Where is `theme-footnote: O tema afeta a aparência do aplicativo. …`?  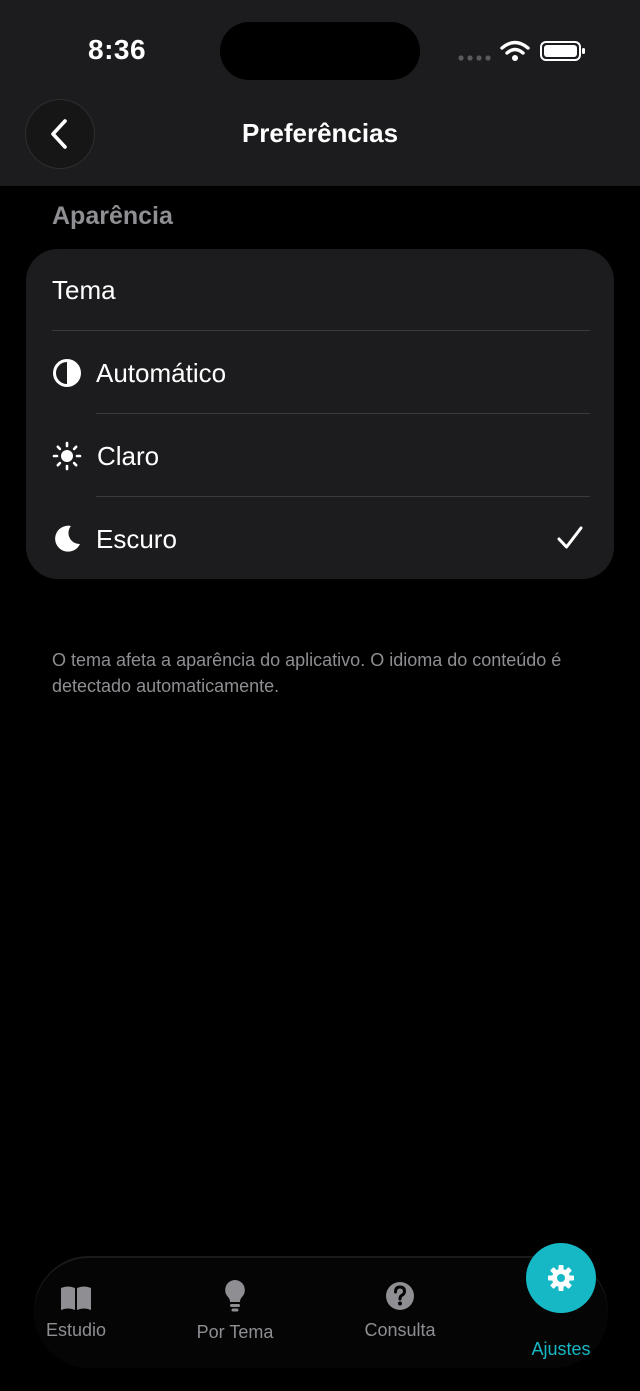
theme-footnote: O tema afeta a aparência do aplicativo. … is located at coordinates (307, 673).